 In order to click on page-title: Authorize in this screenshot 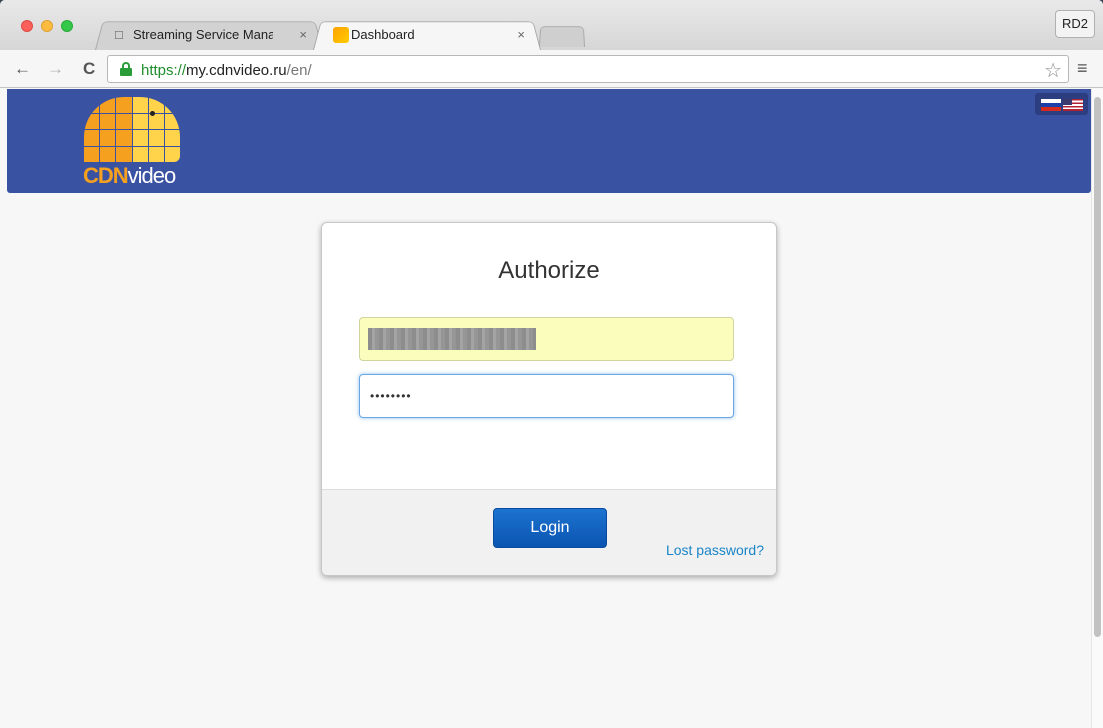, I will do `click(549, 270)`.